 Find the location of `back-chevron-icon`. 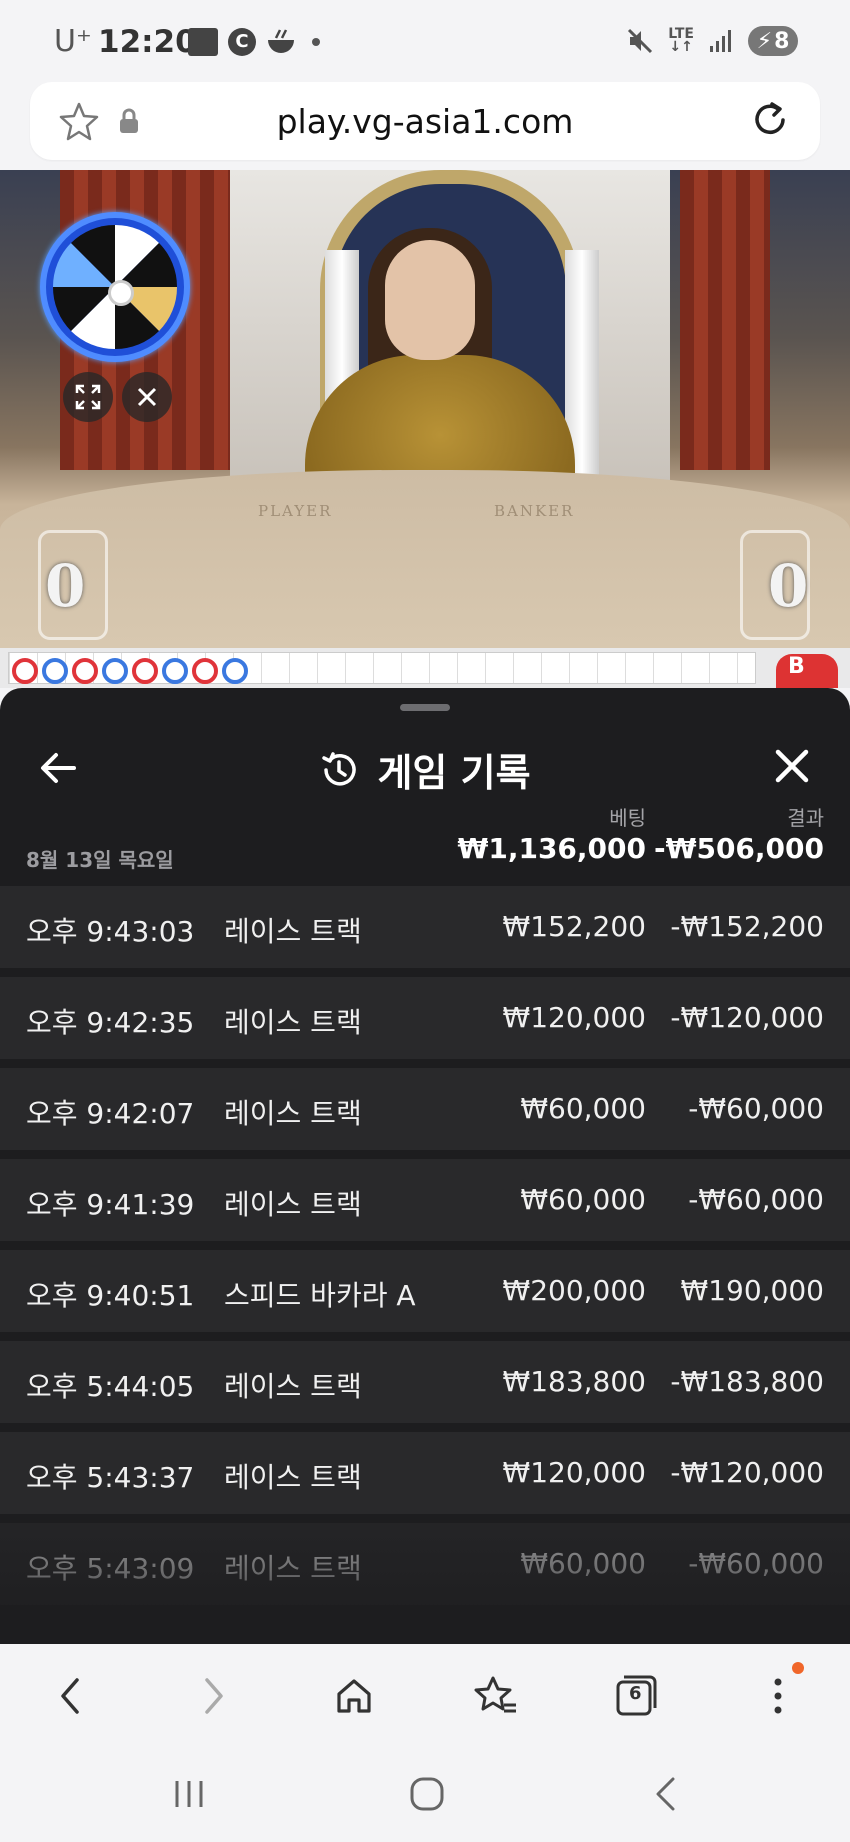

back-chevron-icon is located at coordinates (665, 1794).